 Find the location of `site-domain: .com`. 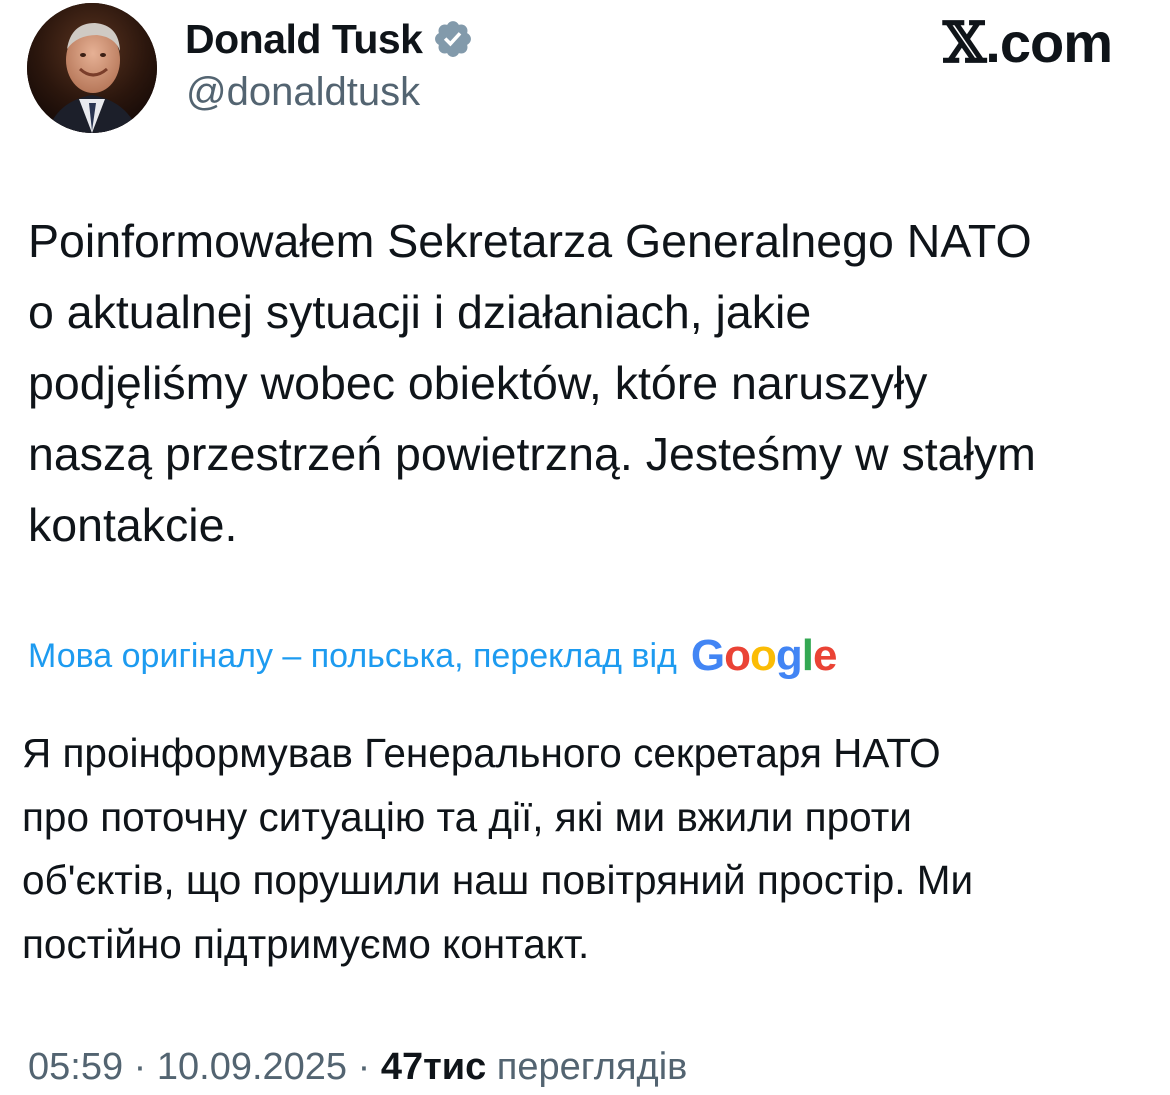

site-domain: .com is located at coordinates (1049, 42).